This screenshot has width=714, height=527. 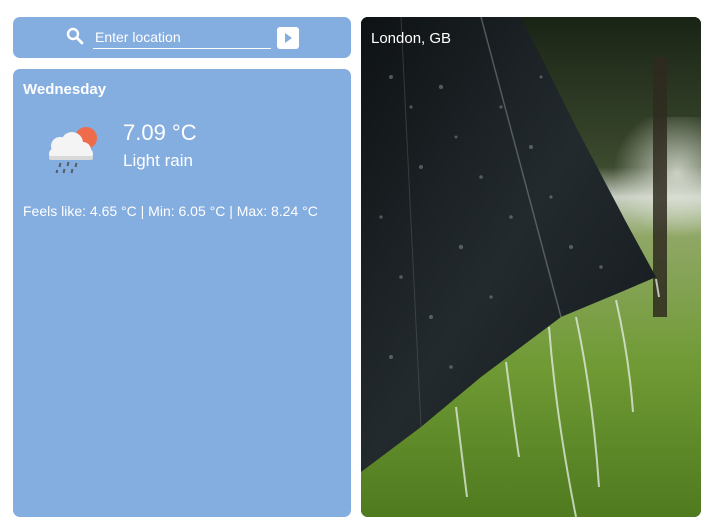 I want to click on search-bar, so click(x=182, y=37).